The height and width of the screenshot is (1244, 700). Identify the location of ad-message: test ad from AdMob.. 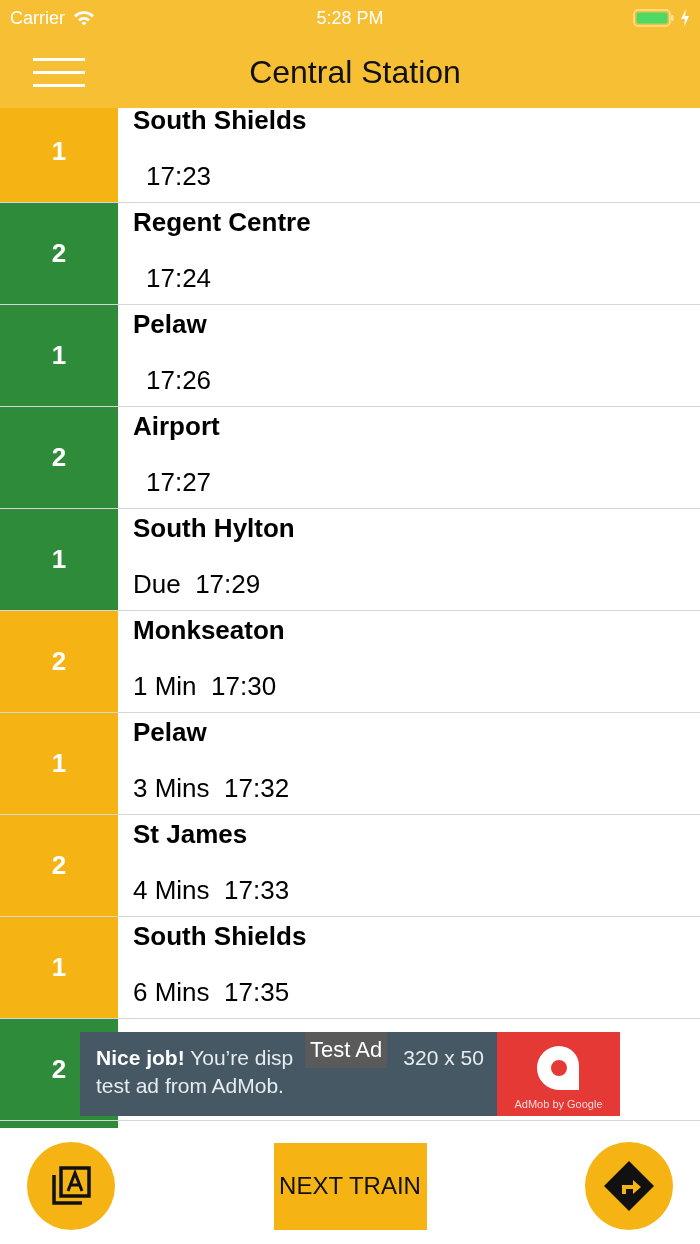
(190, 1086).